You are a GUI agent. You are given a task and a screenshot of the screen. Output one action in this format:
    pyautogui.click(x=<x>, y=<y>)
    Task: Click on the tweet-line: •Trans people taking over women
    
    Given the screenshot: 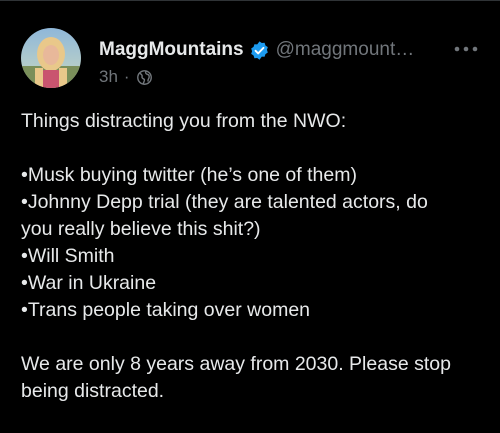 What is the action you would take?
    pyautogui.click(x=166, y=310)
    